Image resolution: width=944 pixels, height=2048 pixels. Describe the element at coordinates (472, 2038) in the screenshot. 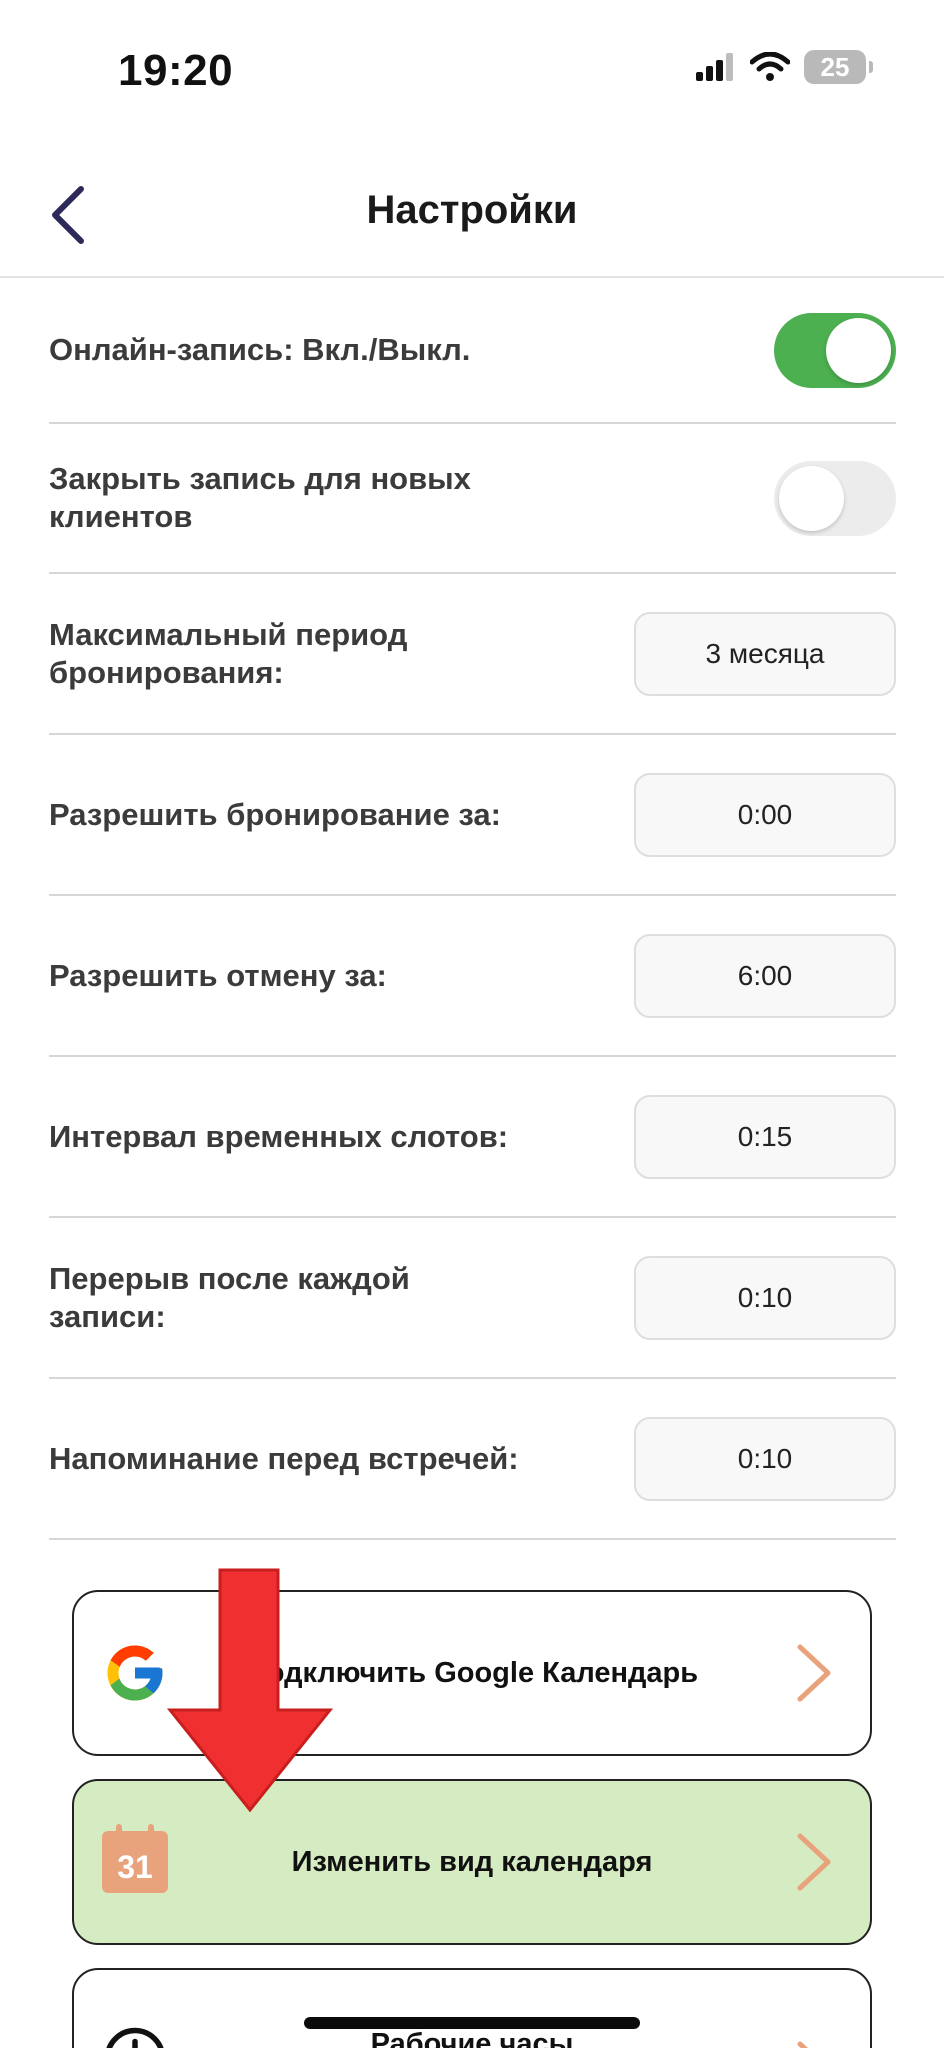

I see `work-hours-label: Рабочие часы` at that location.